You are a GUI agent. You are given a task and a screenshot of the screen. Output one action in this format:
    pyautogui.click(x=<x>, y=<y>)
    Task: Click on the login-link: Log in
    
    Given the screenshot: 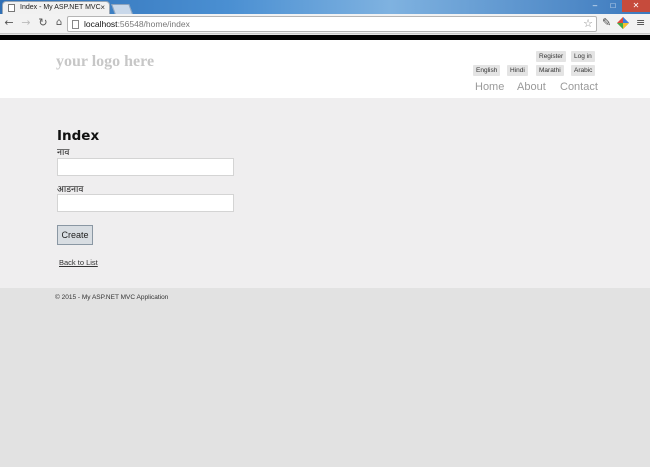 What is the action you would take?
    pyautogui.click(x=583, y=56)
    